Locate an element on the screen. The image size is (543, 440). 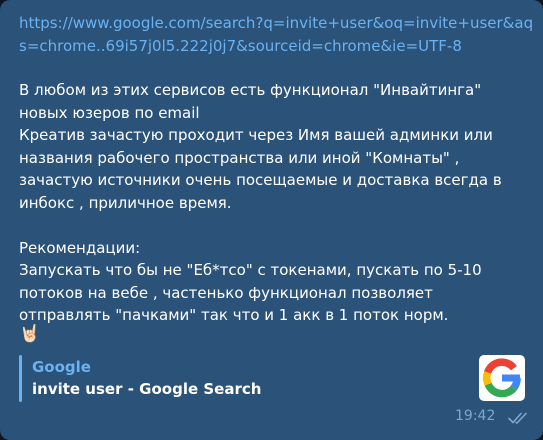
message-meta: 19:42 is located at coordinates (495, 415).